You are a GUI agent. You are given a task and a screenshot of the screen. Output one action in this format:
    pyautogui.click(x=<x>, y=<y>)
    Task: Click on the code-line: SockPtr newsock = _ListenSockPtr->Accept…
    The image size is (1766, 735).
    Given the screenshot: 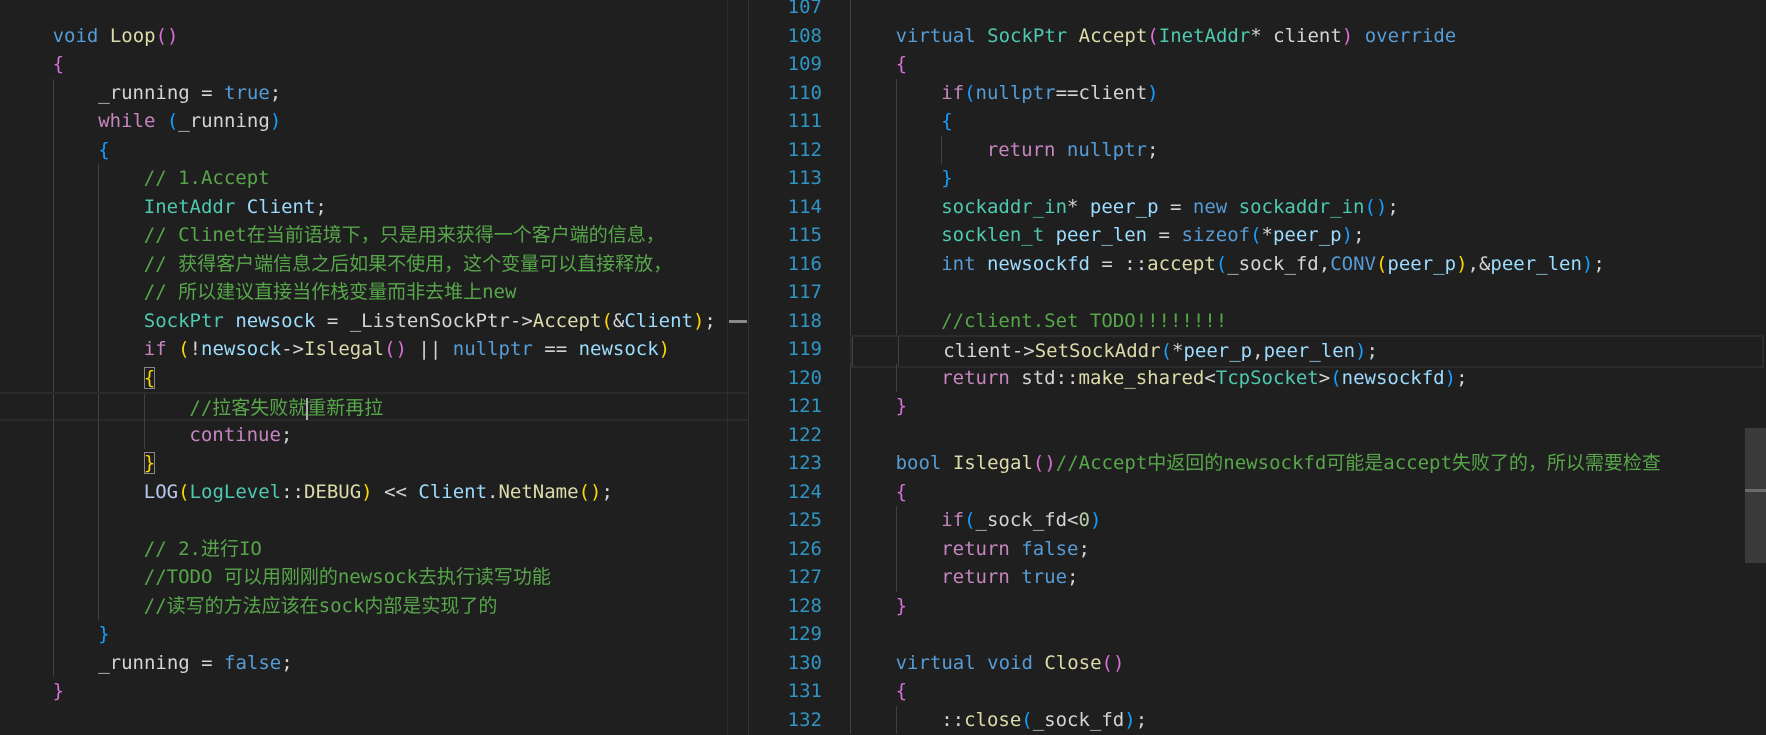 What is the action you would take?
    pyautogui.click(x=374, y=320)
    